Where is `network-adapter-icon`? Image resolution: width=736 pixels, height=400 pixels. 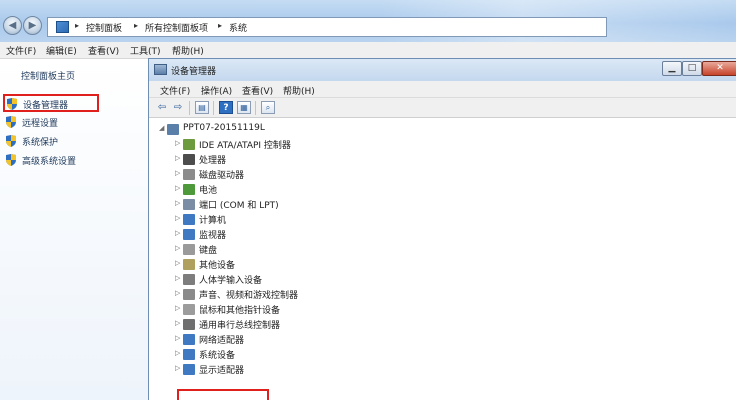
network-adapter-icon is located at coordinates (189, 339).